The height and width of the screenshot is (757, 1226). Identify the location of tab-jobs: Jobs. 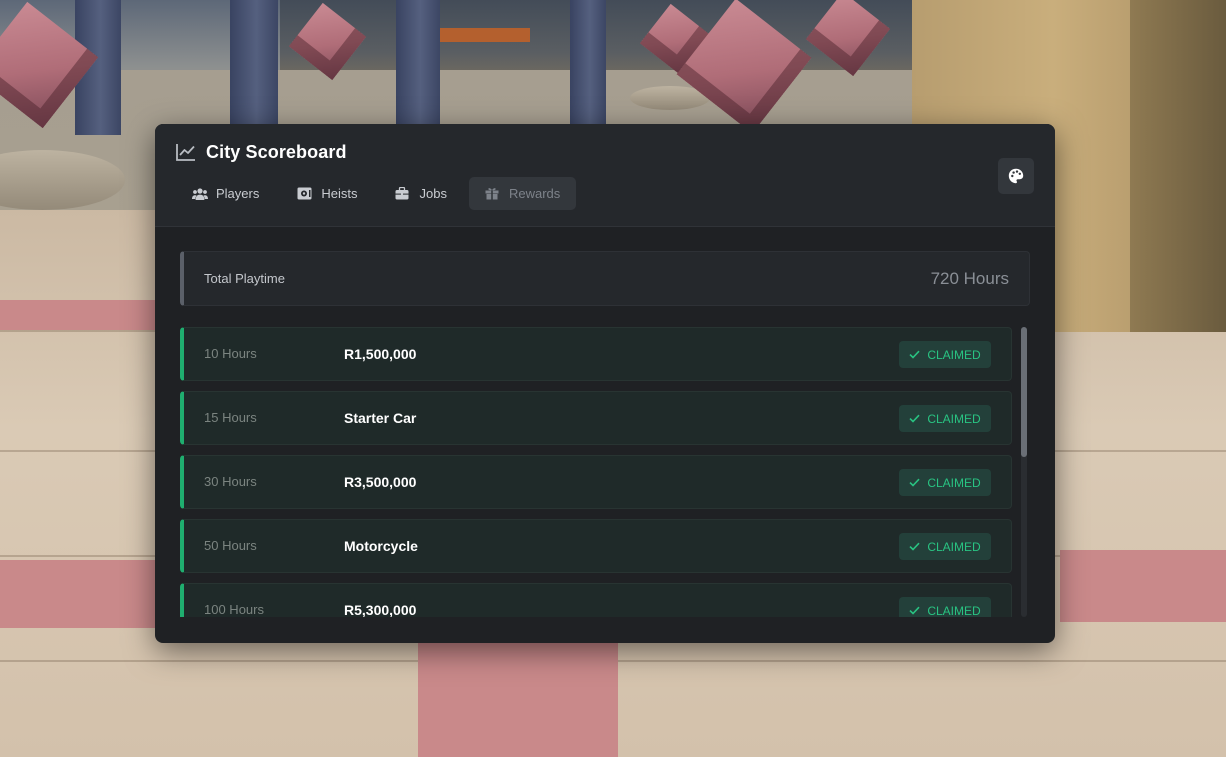
(420, 193).